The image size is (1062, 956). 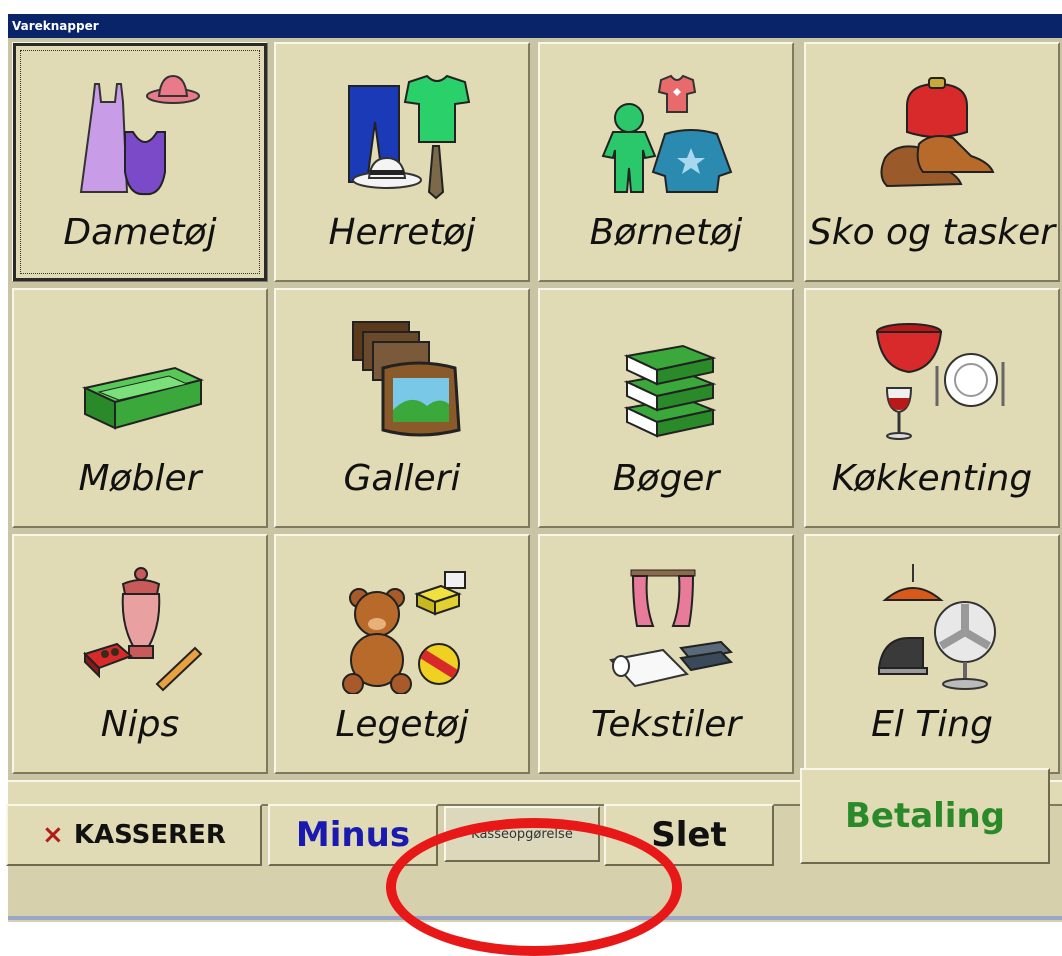 I want to click on tile-label: Bøger, so click(x=666, y=478).